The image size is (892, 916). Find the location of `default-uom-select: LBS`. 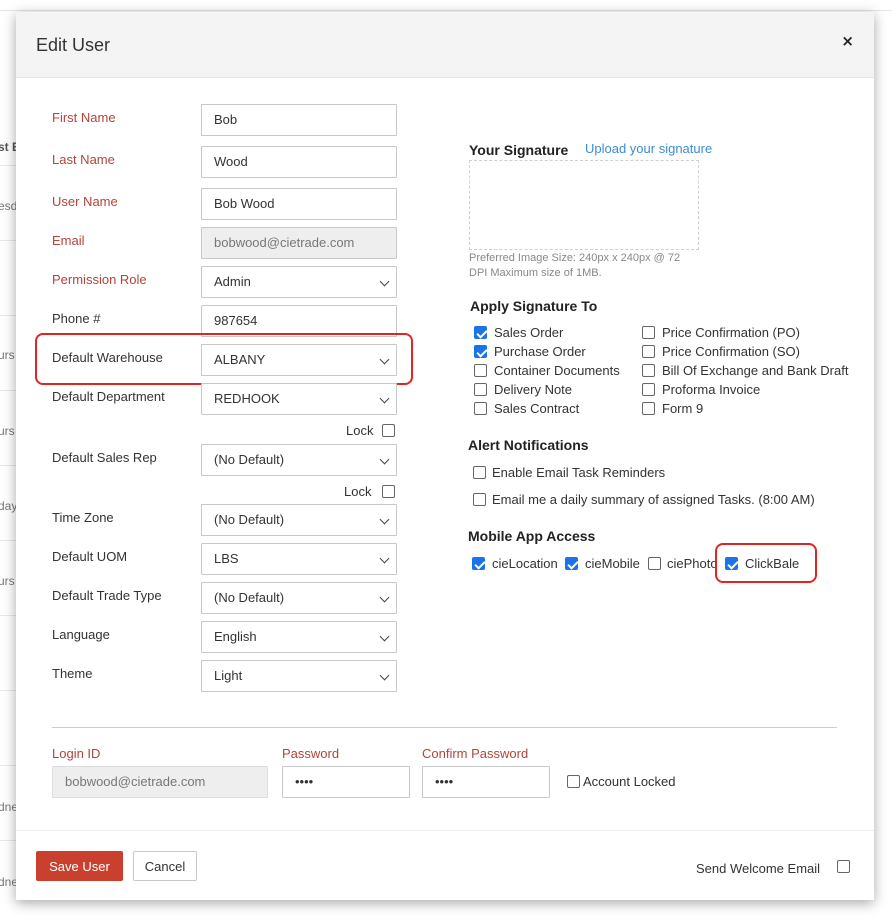

default-uom-select: LBS is located at coordinates (299, 559).